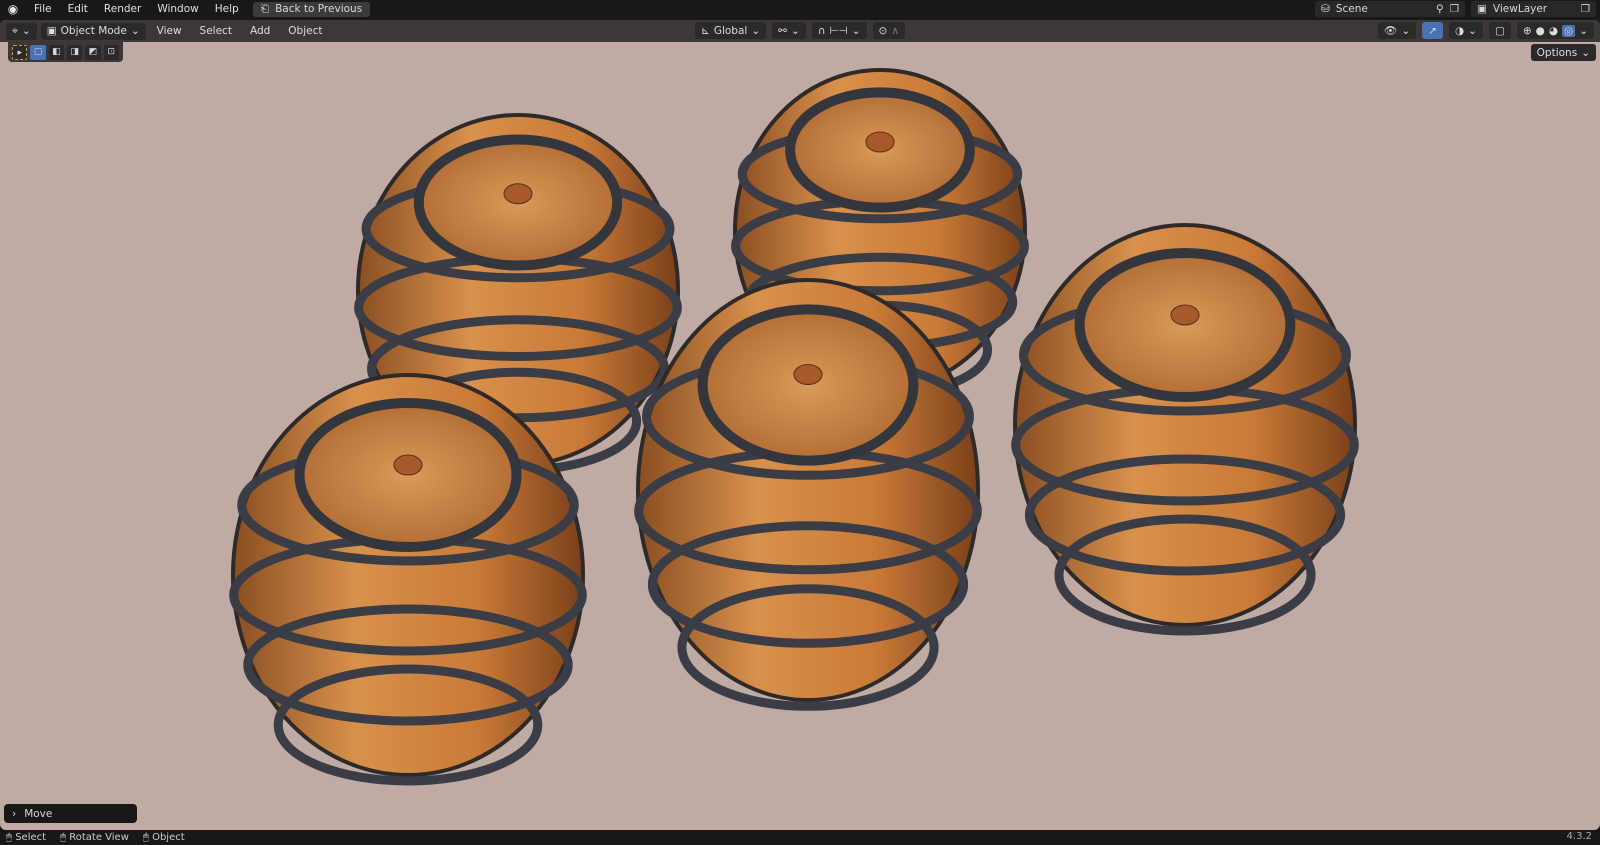  I want to click on solid-icon: ●, so click(1540, 31).